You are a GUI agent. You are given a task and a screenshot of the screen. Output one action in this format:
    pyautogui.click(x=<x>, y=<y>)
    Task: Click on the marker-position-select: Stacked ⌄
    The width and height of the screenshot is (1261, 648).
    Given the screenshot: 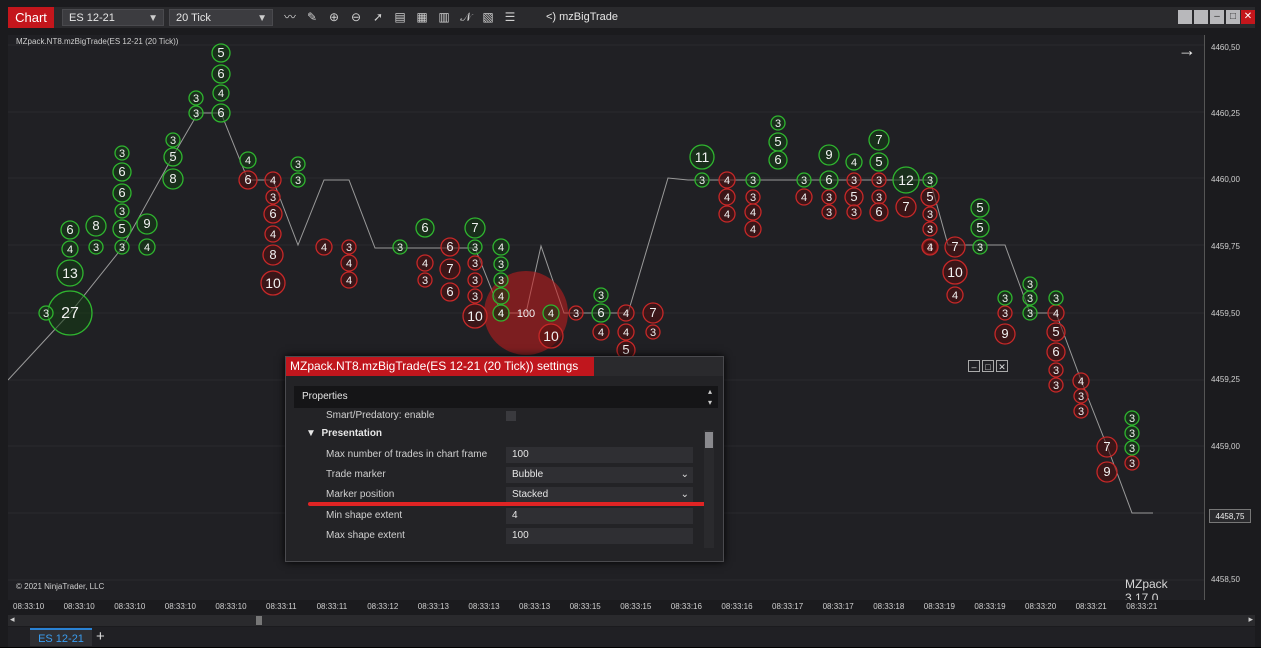 What is the action you would take?
    pyautogui.click(x=599, y=495)
    